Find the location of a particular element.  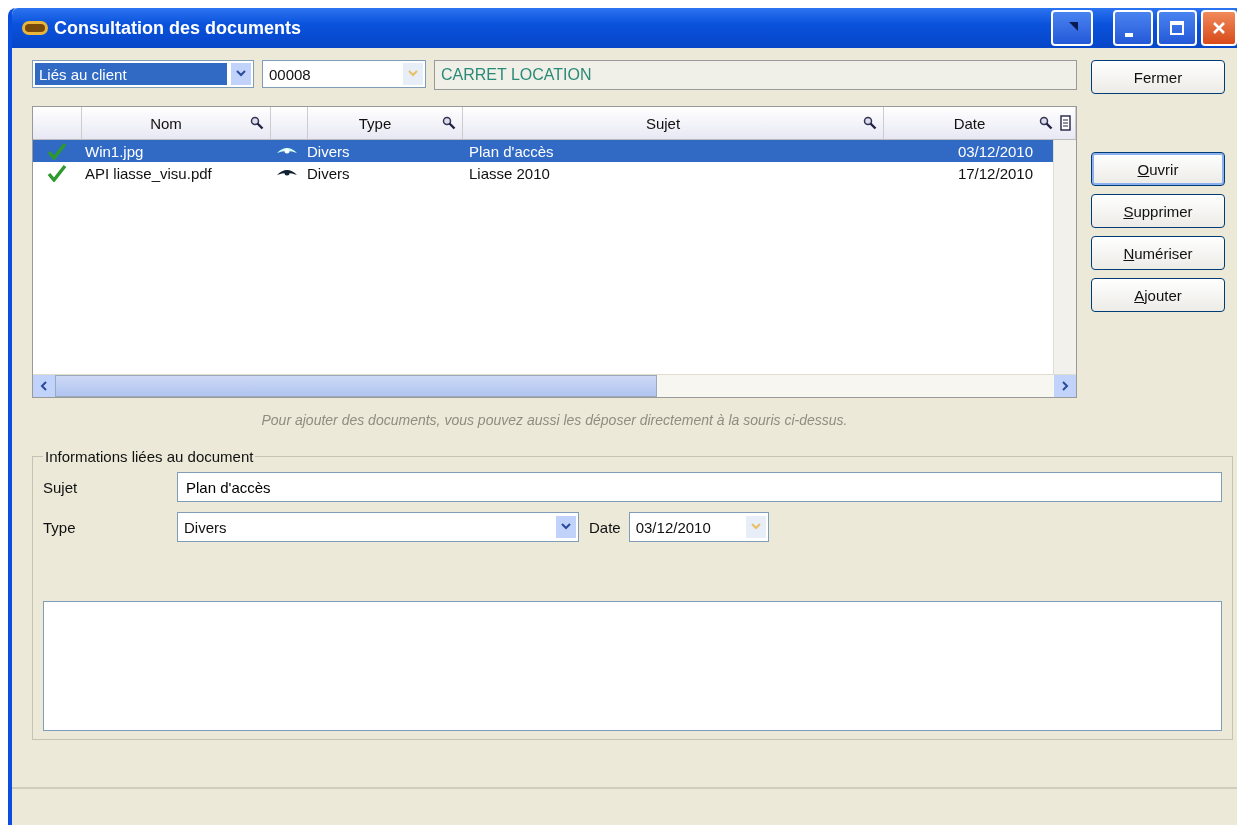

close-button is located at coordinates (1219, 28).